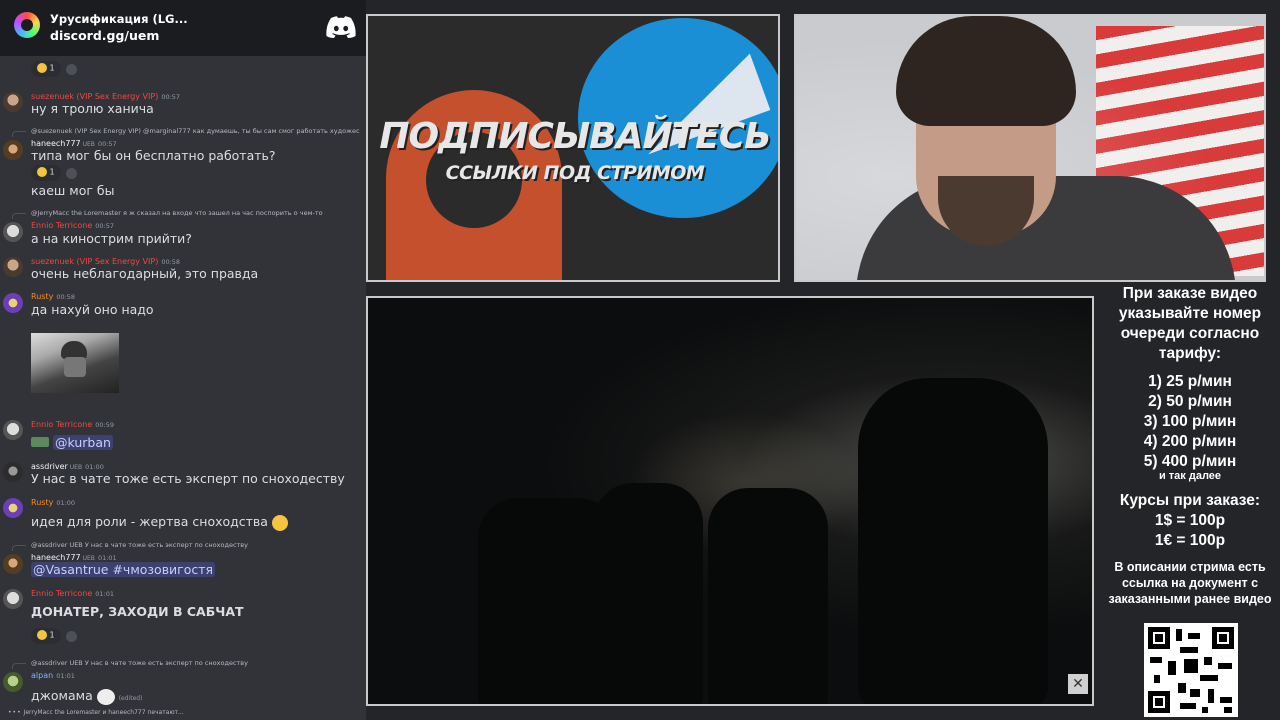 This screenshot has width=1280, height=720. I want to click on thinking-emoji-icon, so click(279, 522).